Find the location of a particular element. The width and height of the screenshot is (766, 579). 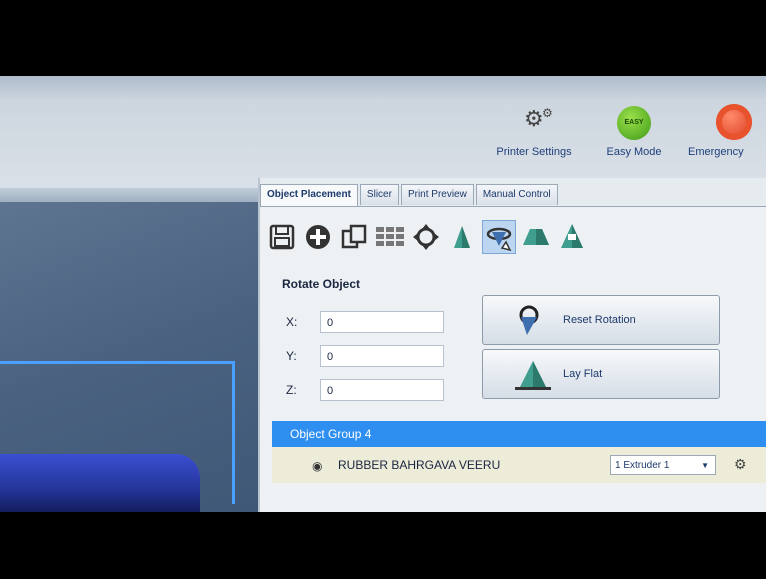

mirror-icon is located at coordinates (536, 237).